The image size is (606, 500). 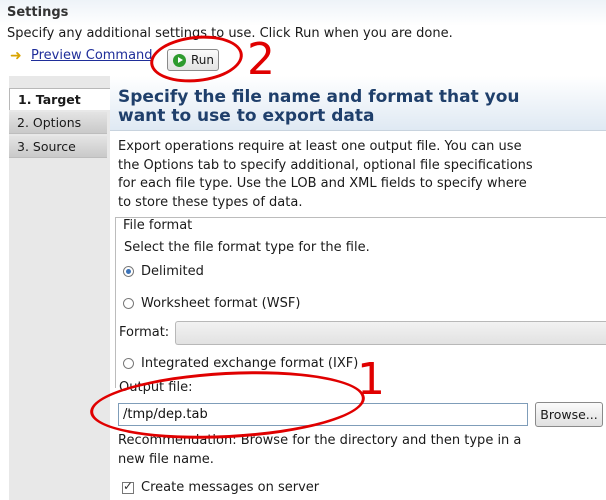 What do you see at coordinates (261, 59) in the screenshot?
I see `annotation-number-2: 2` at bounding box center [261, 59].